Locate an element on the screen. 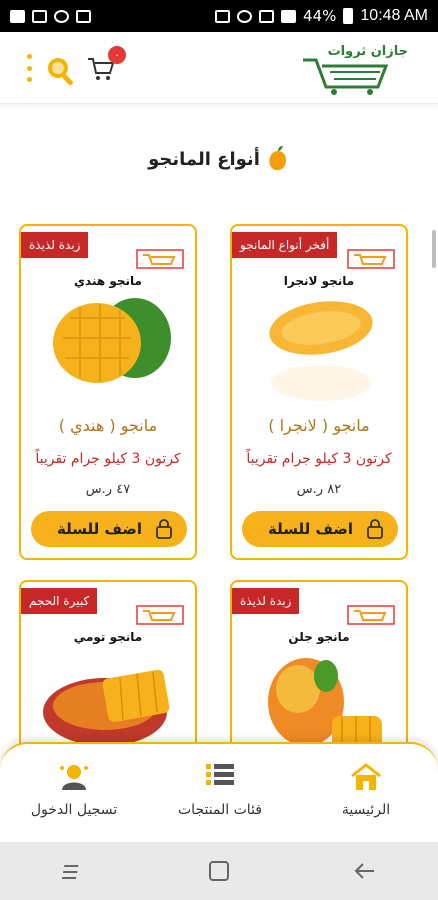  search-icon is located at coordinates (61, 71).